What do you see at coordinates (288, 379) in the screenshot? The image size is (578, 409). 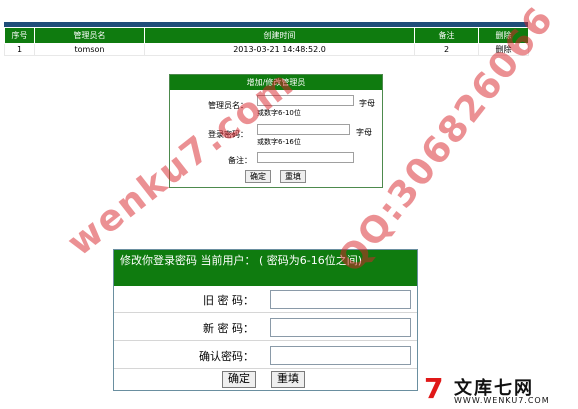 I see `password-reset-button: 重填` at bounding box center [288, 379].